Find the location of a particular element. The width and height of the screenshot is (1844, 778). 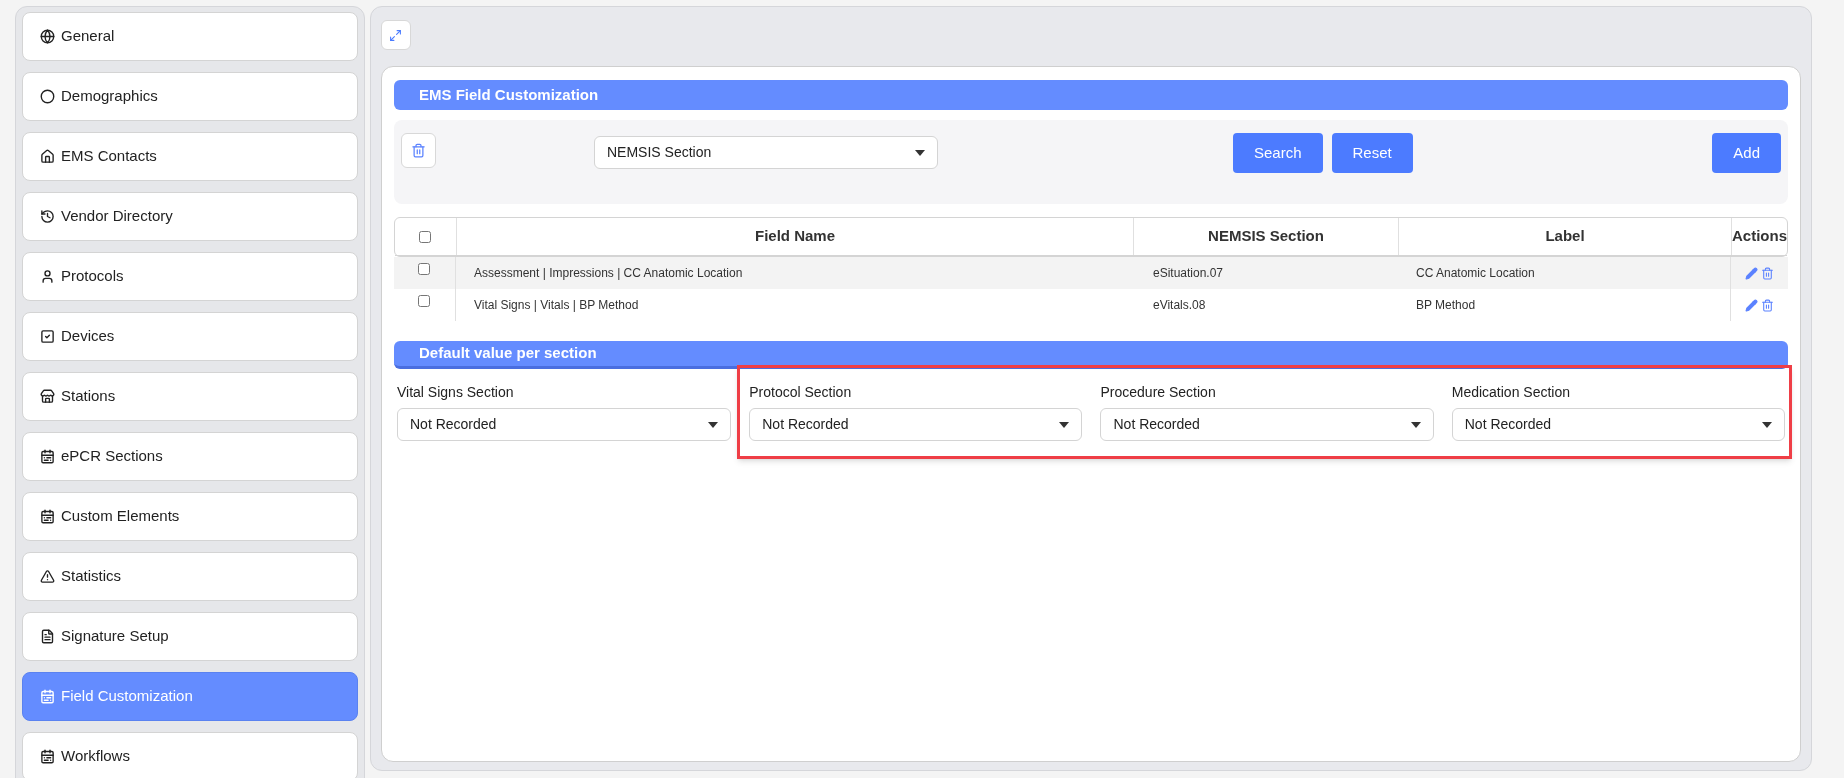

table-cell-text: Vital Signs | Vitals | BP Method is located at coordinates (556, 305).